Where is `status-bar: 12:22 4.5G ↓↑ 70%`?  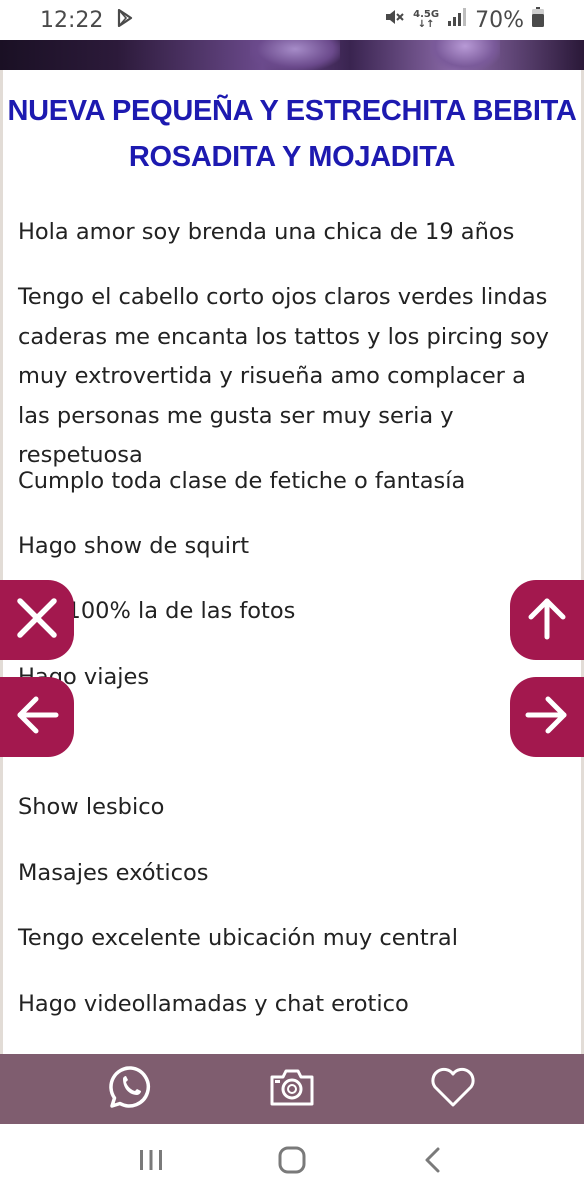 status-bar: 12:22 4.5G ↓↑ 70% is located at coordinates (292, 20).